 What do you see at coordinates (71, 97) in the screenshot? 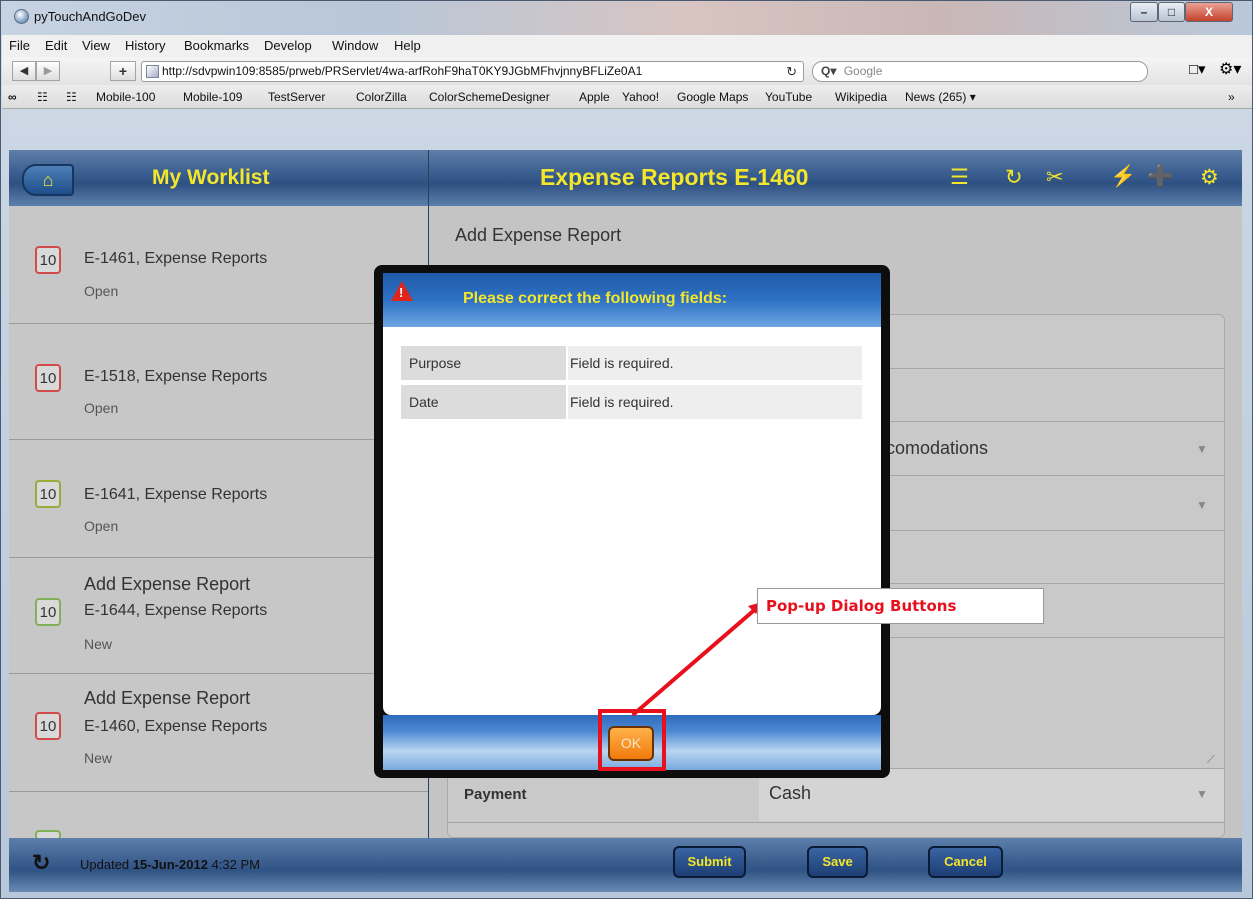
I see `top-sites-icon: ☷` at bounding box center [71, 97].